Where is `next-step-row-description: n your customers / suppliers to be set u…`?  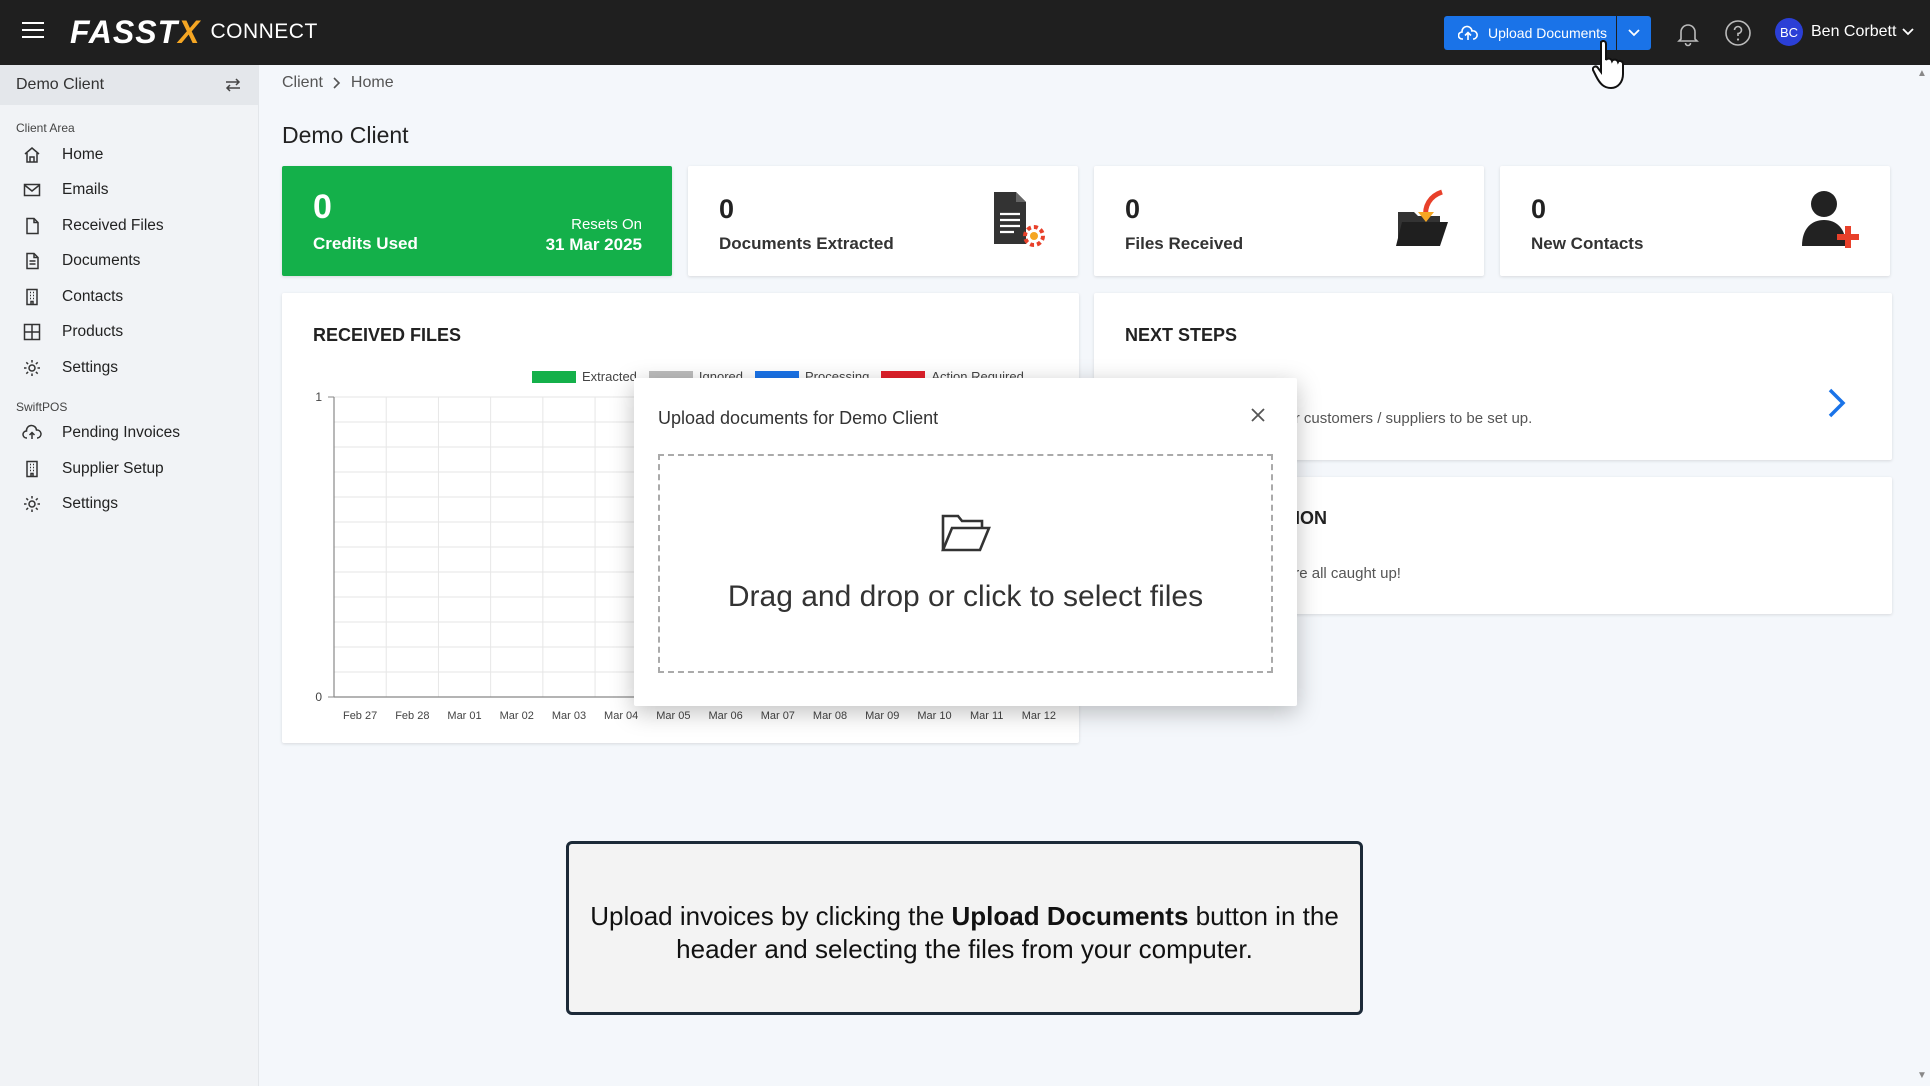
next-step-row-description: n your customers / suppliers to be set u… is located at coordinates (1395, 418).